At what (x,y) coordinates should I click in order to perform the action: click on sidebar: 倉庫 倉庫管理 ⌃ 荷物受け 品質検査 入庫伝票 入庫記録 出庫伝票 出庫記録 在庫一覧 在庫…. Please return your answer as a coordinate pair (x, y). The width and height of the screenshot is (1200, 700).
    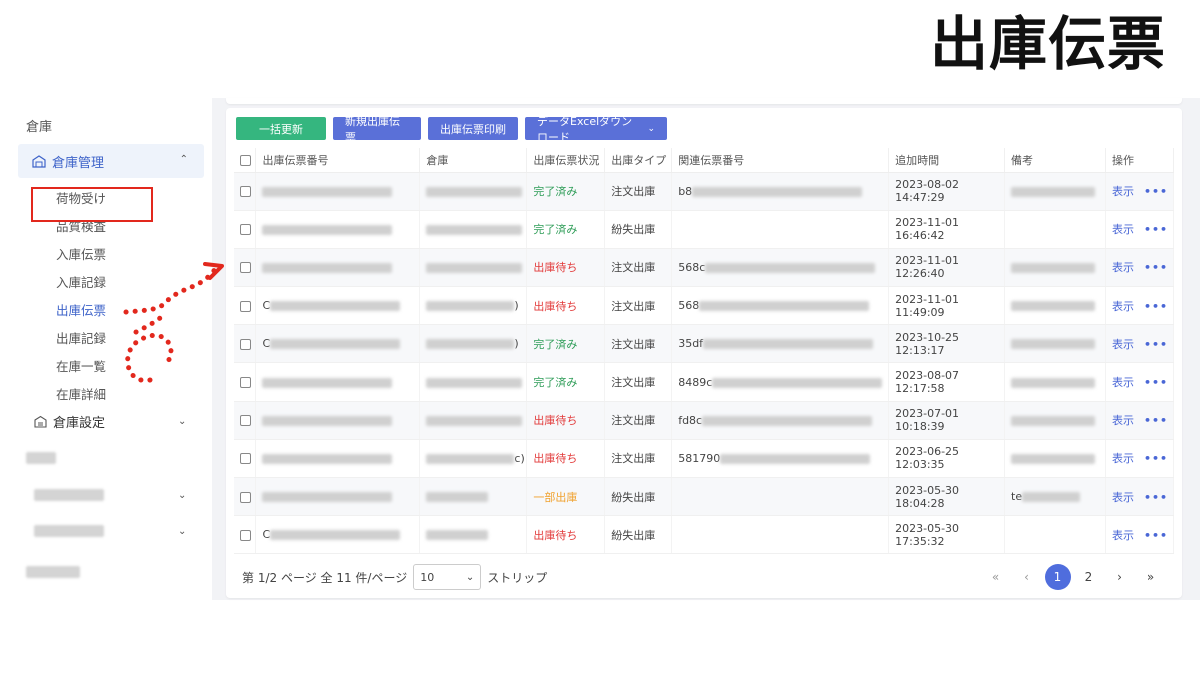
    Looking at the image, I should click on (106, 350).